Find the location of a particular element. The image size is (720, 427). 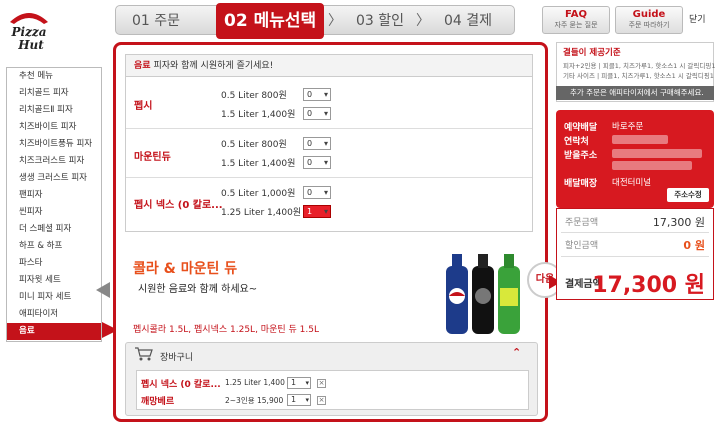

svg-text: Hut is located at coordinates (30, 45).